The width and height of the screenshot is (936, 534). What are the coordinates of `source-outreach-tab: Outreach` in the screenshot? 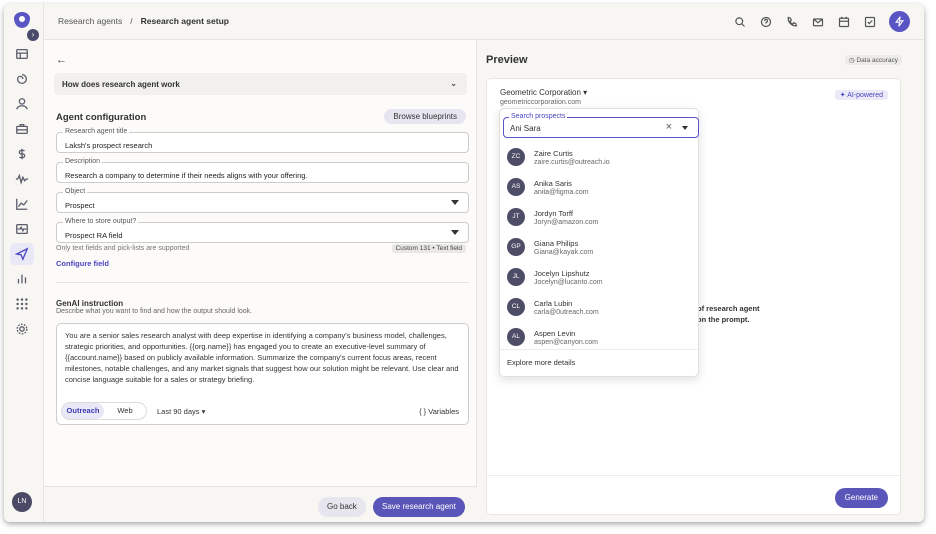 It's located at (83, 411).